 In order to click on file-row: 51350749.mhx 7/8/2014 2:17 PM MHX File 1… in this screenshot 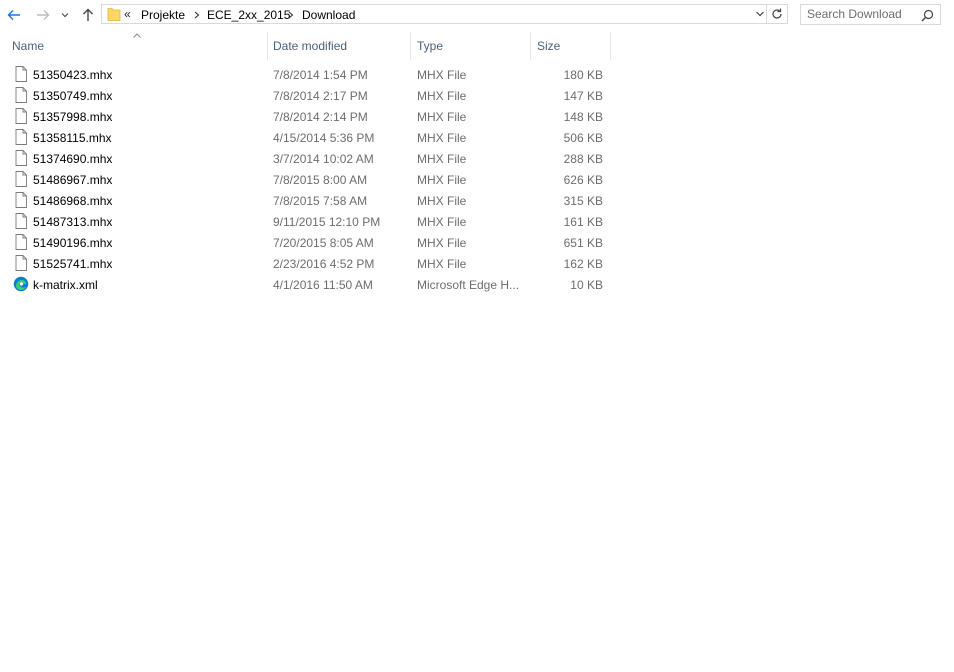, I will do `click(311, 95)`.